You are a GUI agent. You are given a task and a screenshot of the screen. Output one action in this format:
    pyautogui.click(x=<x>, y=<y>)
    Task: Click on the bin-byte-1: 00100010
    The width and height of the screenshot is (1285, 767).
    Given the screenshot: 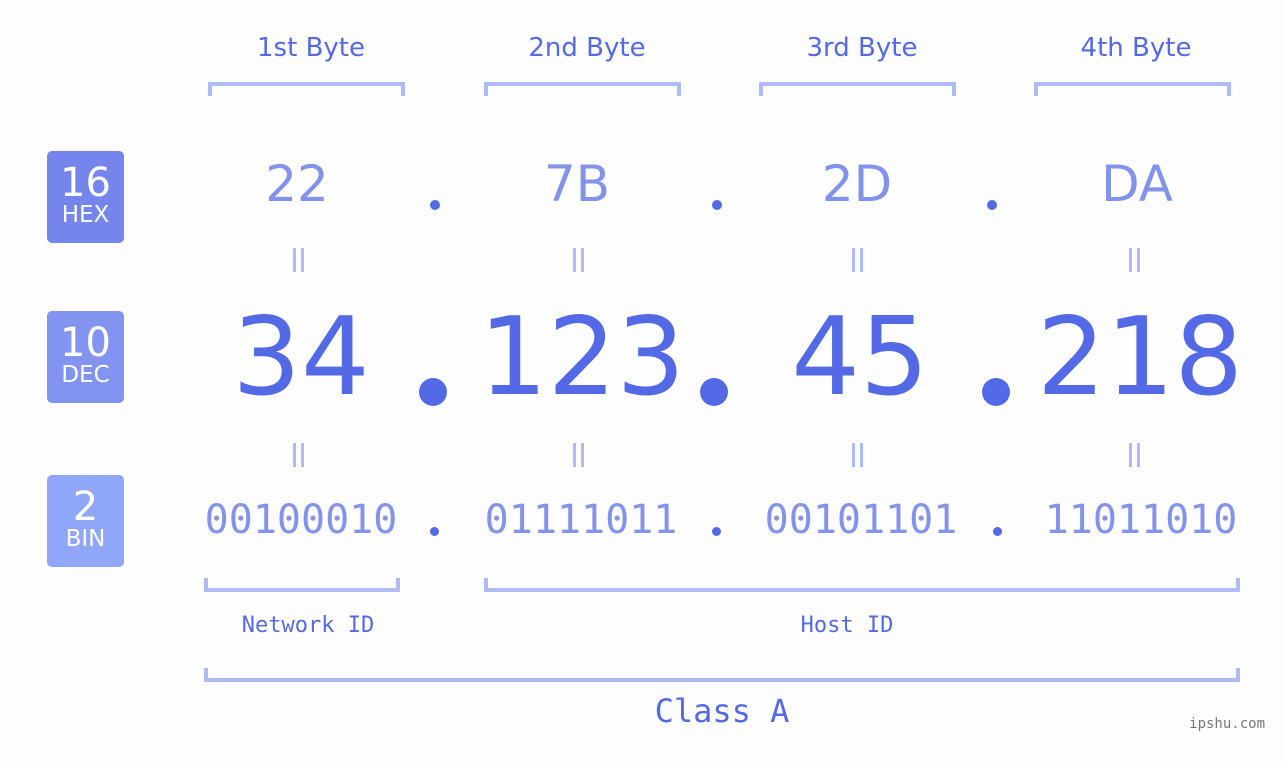 What is the action you would take?
    pyautogui.click(x=301, y=520)
    